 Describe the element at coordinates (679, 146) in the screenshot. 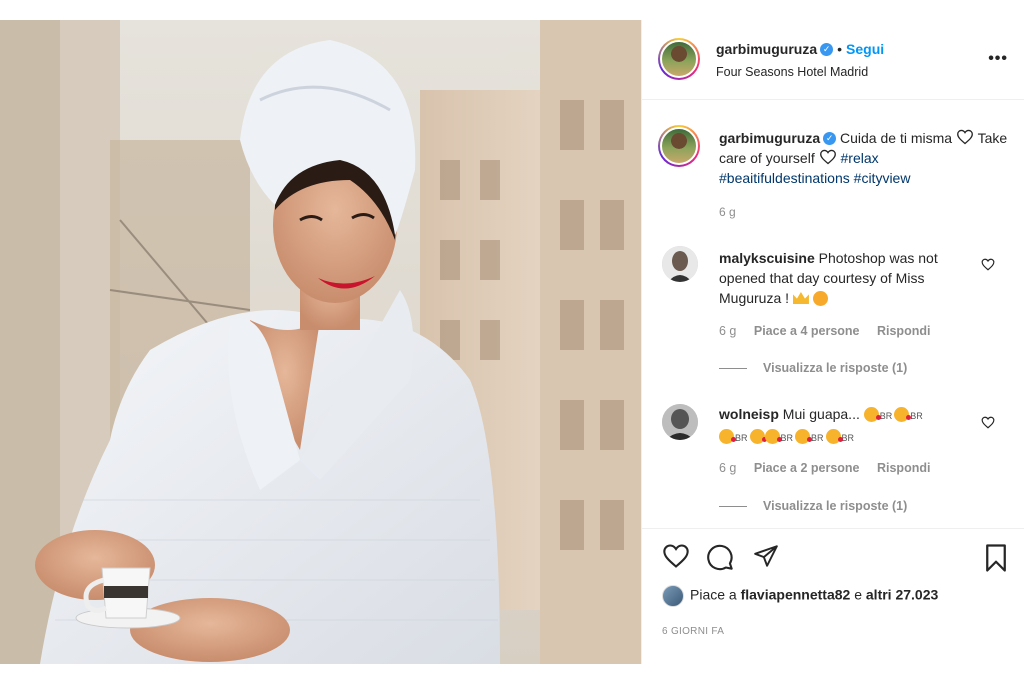

I see `caption-avatar` at that location.